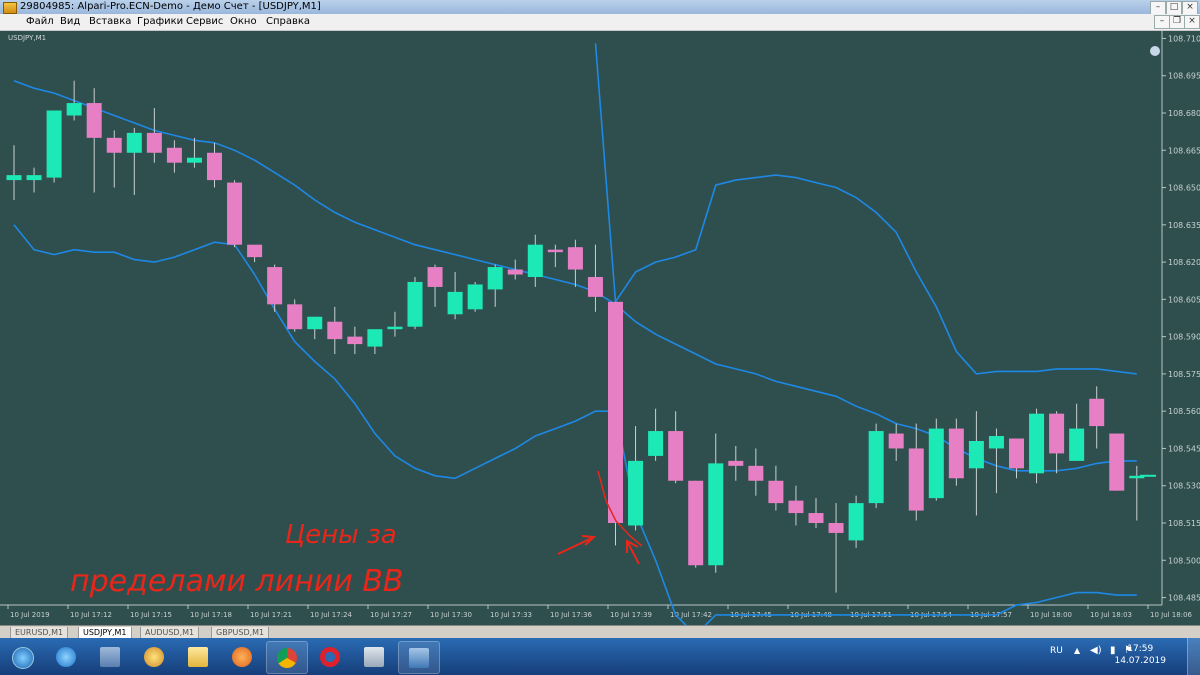  Describe the element at coordinates (1056, 651) in the screenshot. I see `language-indicator: RU` at that location.